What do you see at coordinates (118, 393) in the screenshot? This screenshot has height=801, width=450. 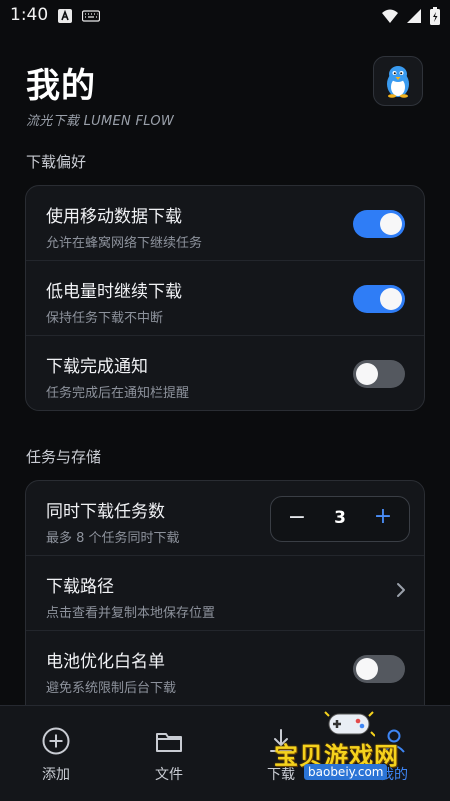 I see `row-subtitle: 任务完成后在通知栏提醒` at bounding box center [118, 393].